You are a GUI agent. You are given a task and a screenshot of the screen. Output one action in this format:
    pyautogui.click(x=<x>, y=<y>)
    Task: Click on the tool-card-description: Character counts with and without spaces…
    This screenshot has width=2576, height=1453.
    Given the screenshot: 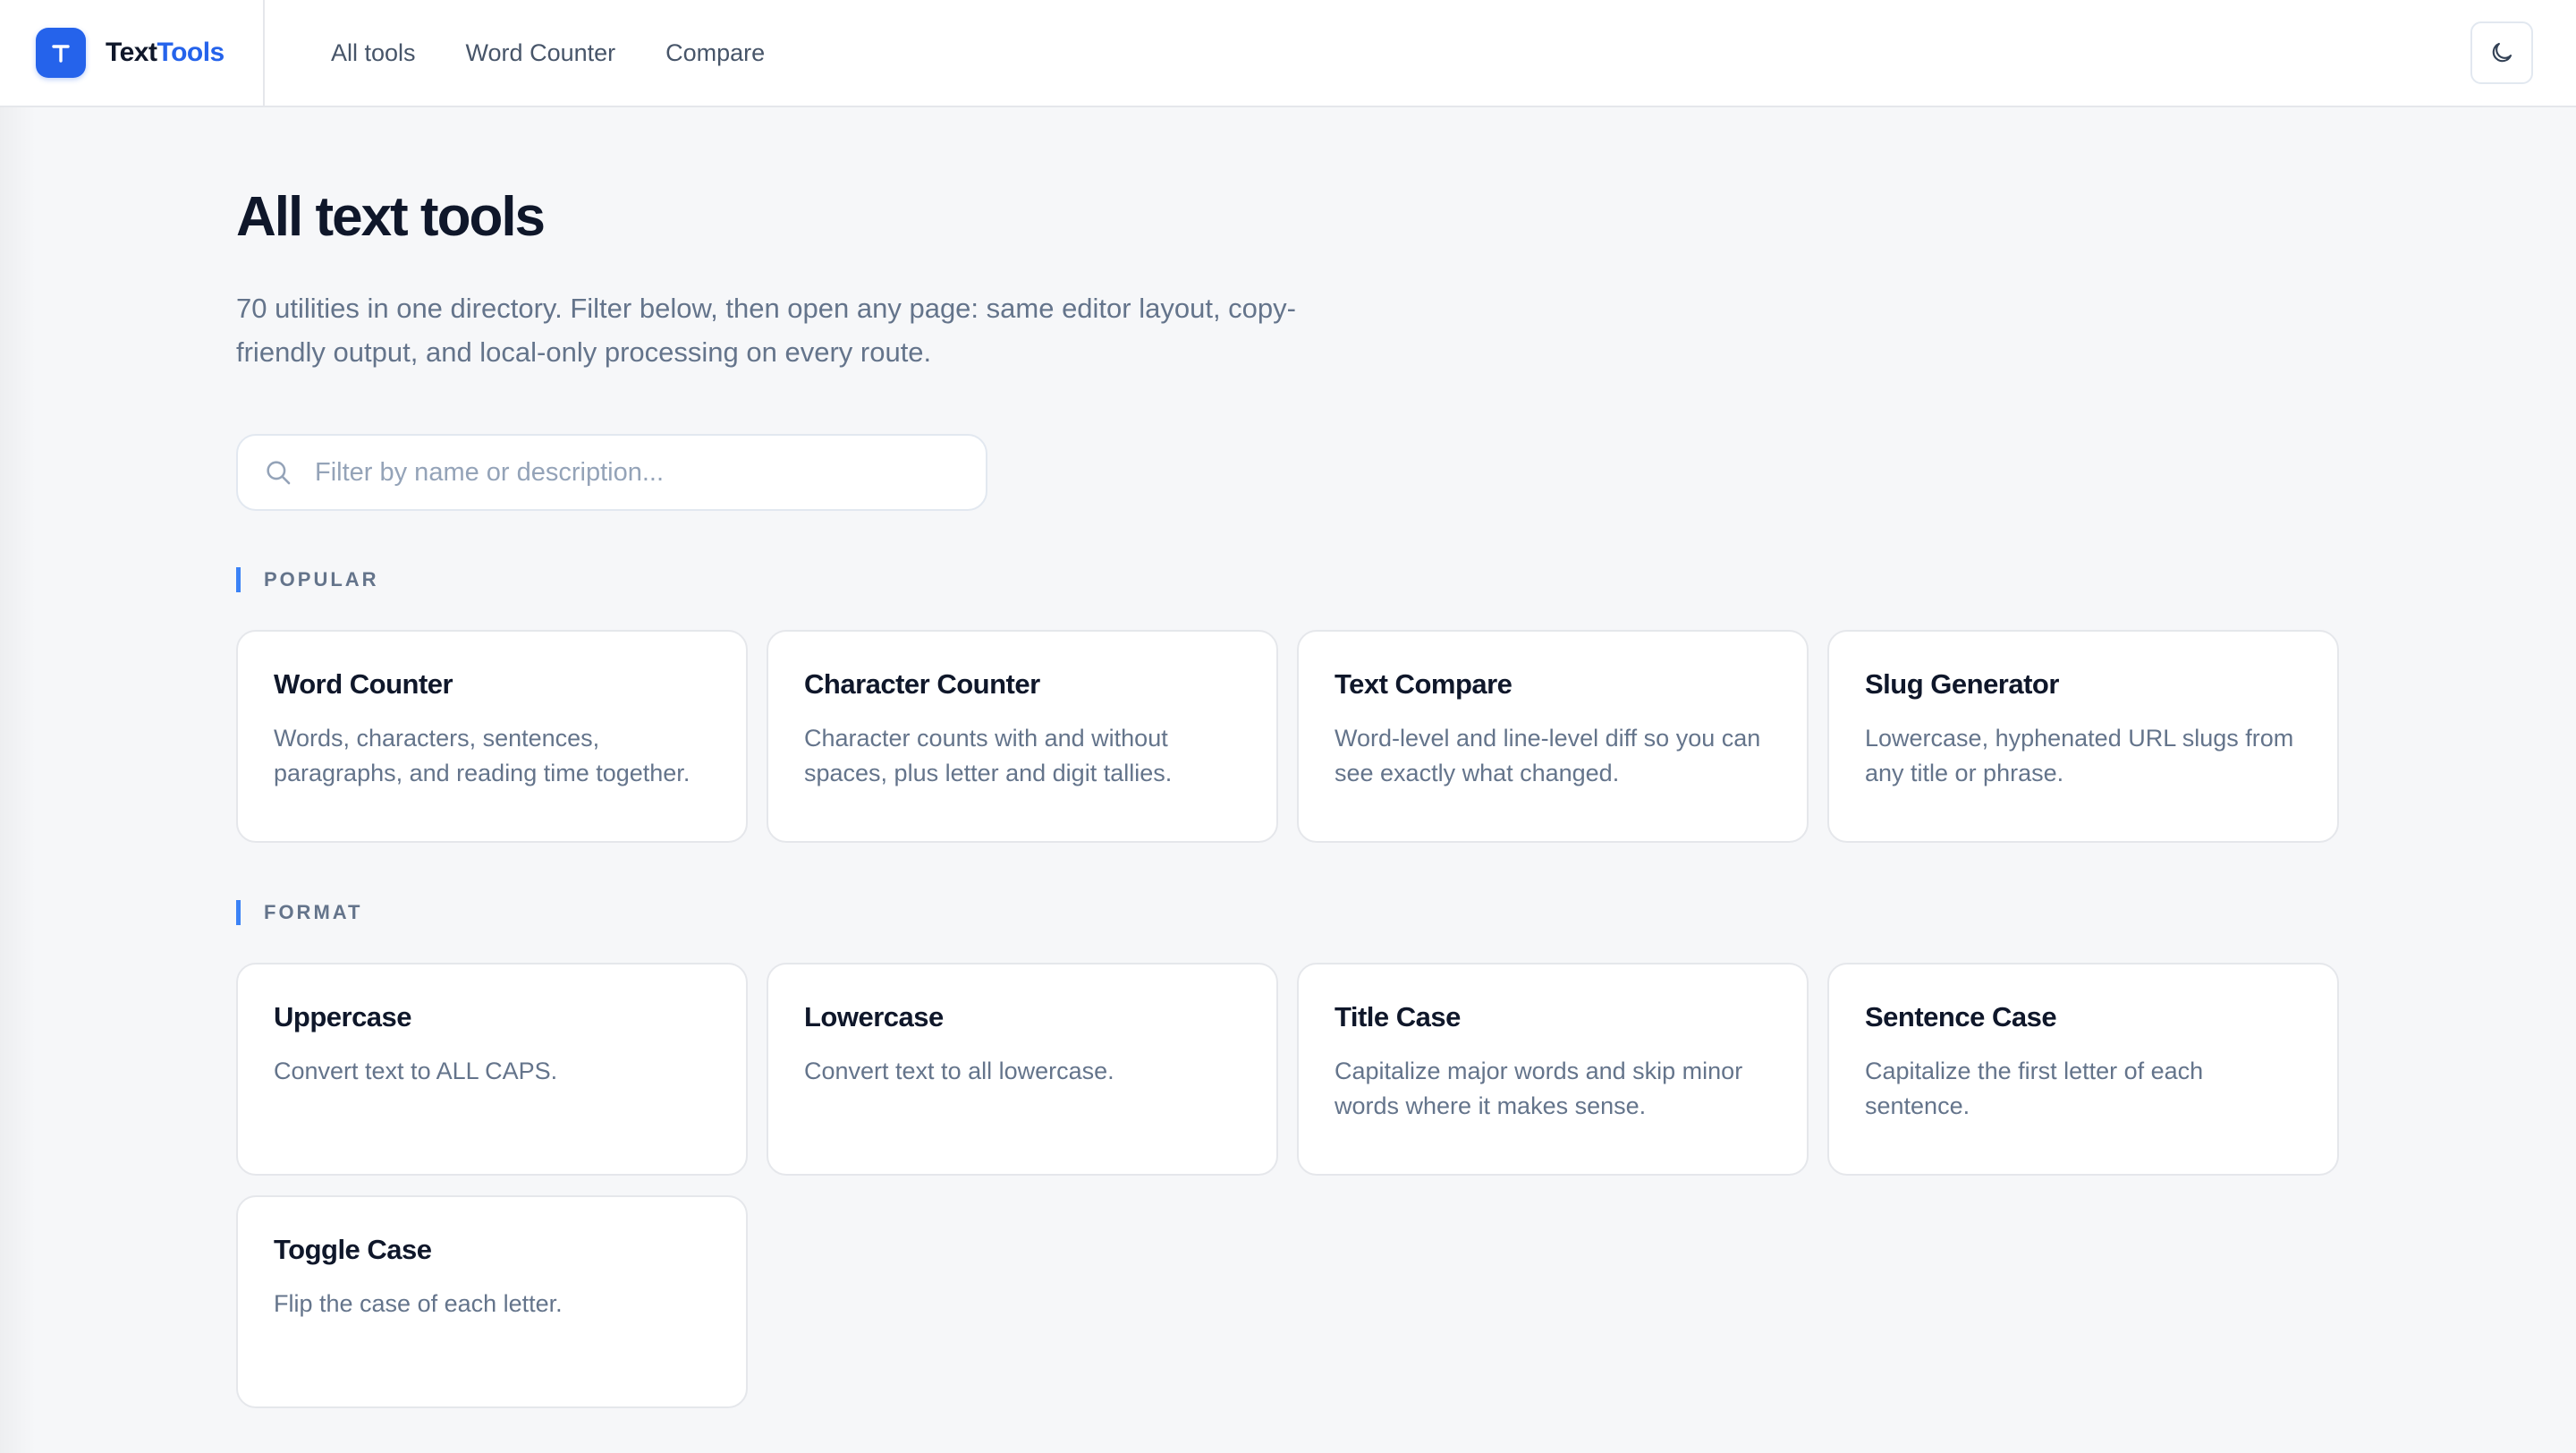 What is the action you would take?
    pyautogui.click(x=988, y=755)
    